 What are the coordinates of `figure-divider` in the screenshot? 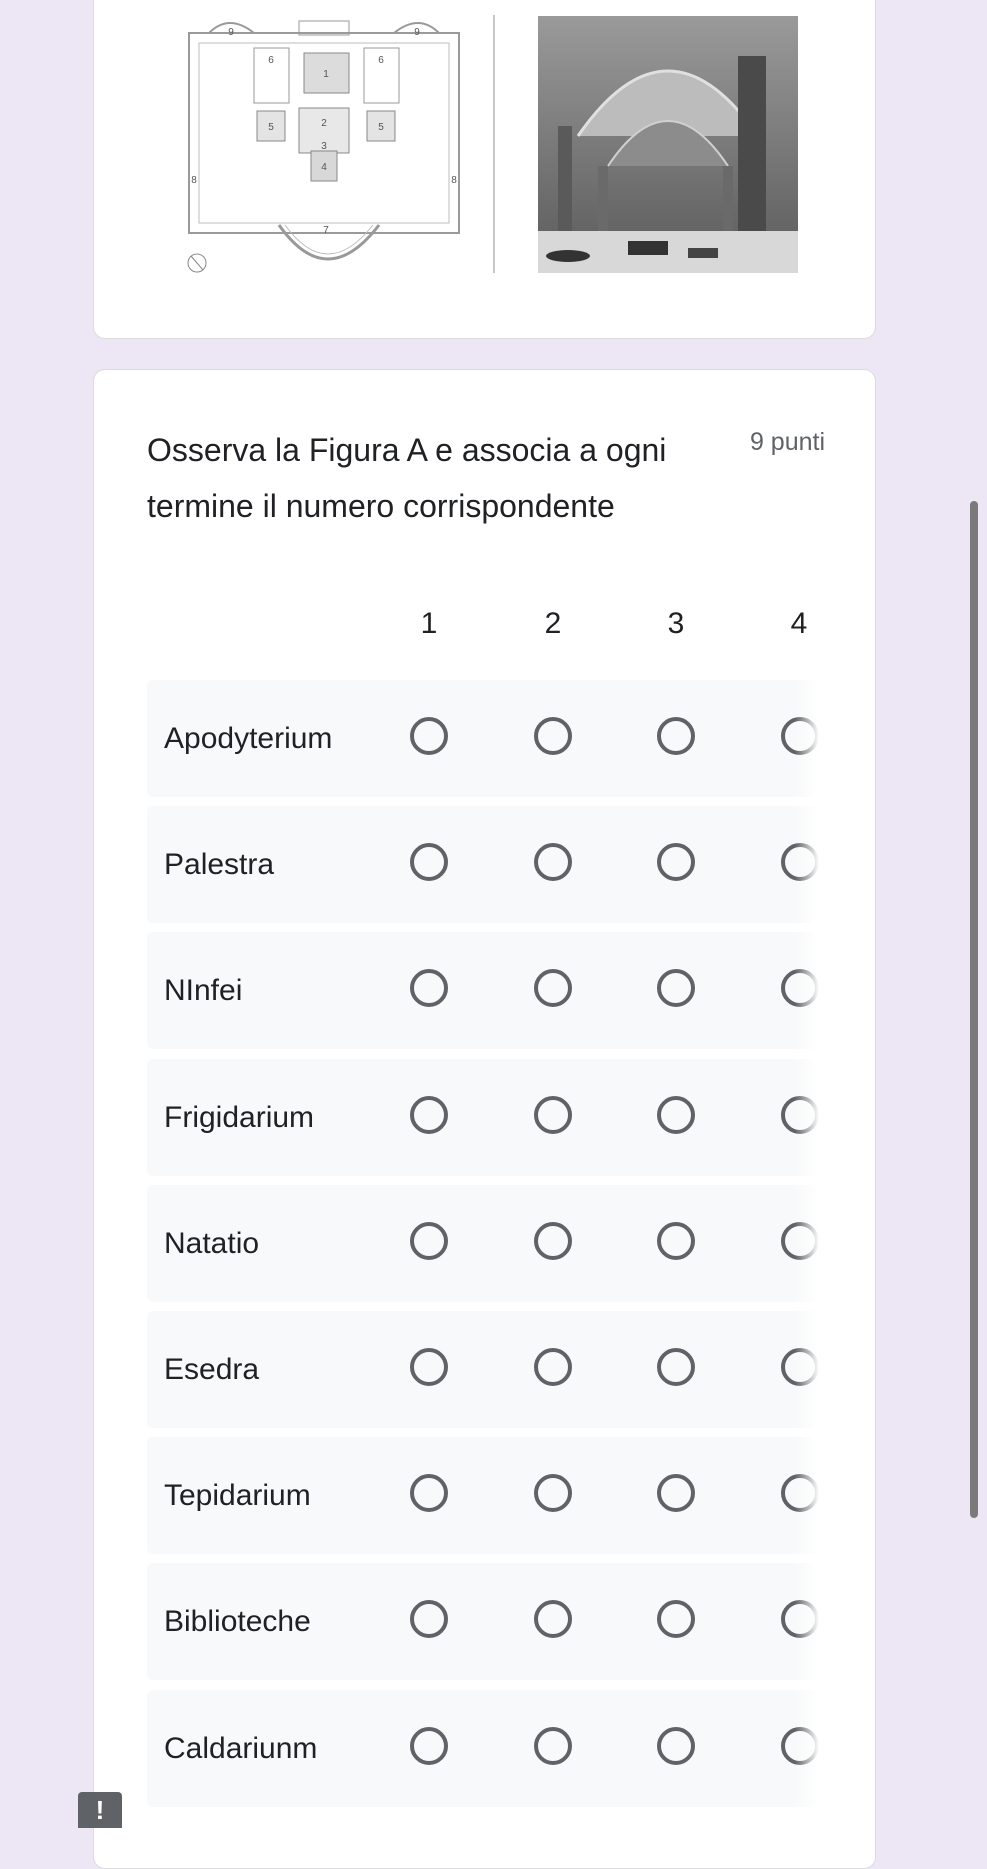 It's located at (494, 144).